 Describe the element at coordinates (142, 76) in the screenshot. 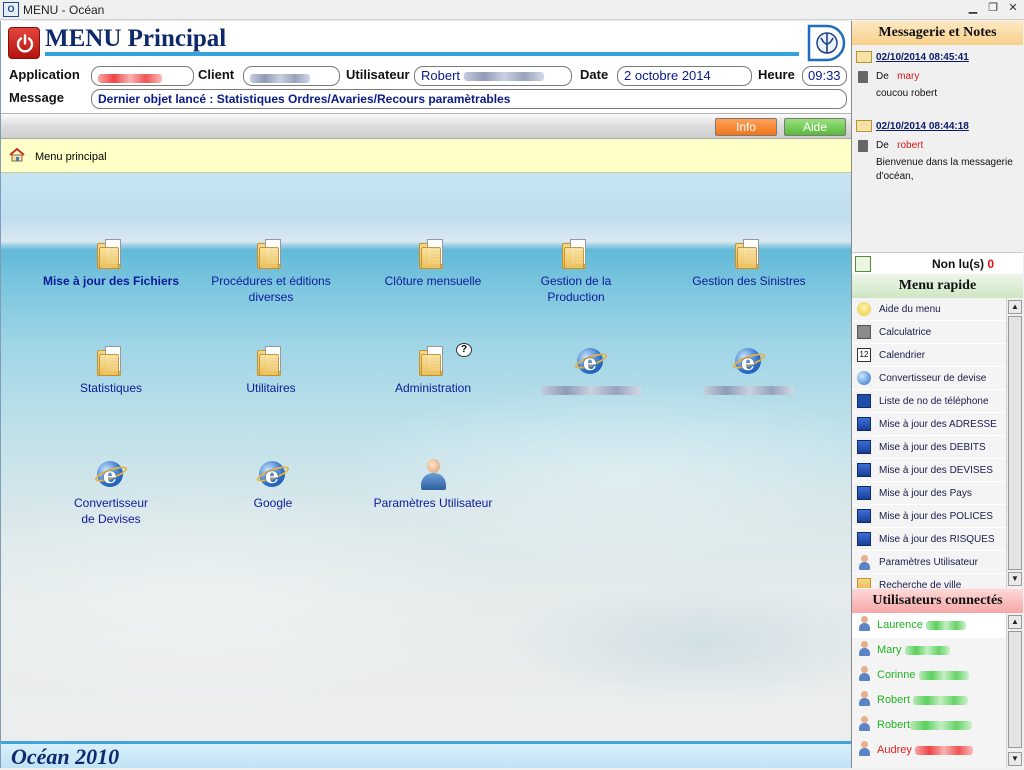

I see `application-field` at that location.